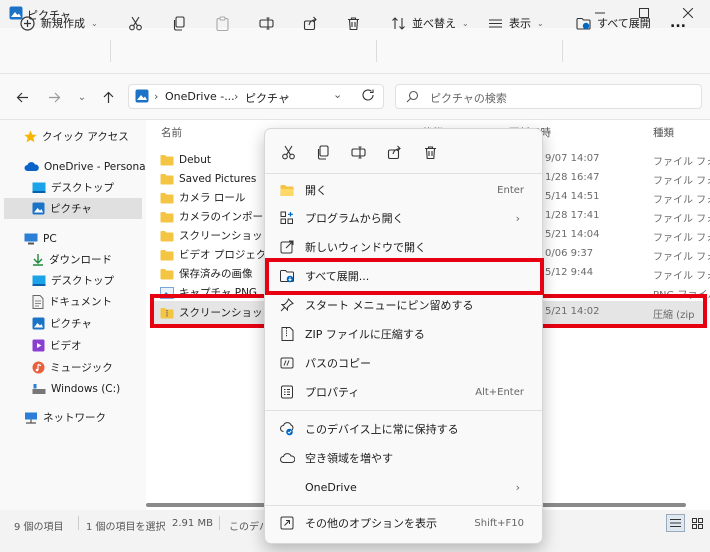 This screenshot has height=552, width=710. Describe the element at coordinates (167, 236) in the screenshot. I see `folder-icon` at that location.